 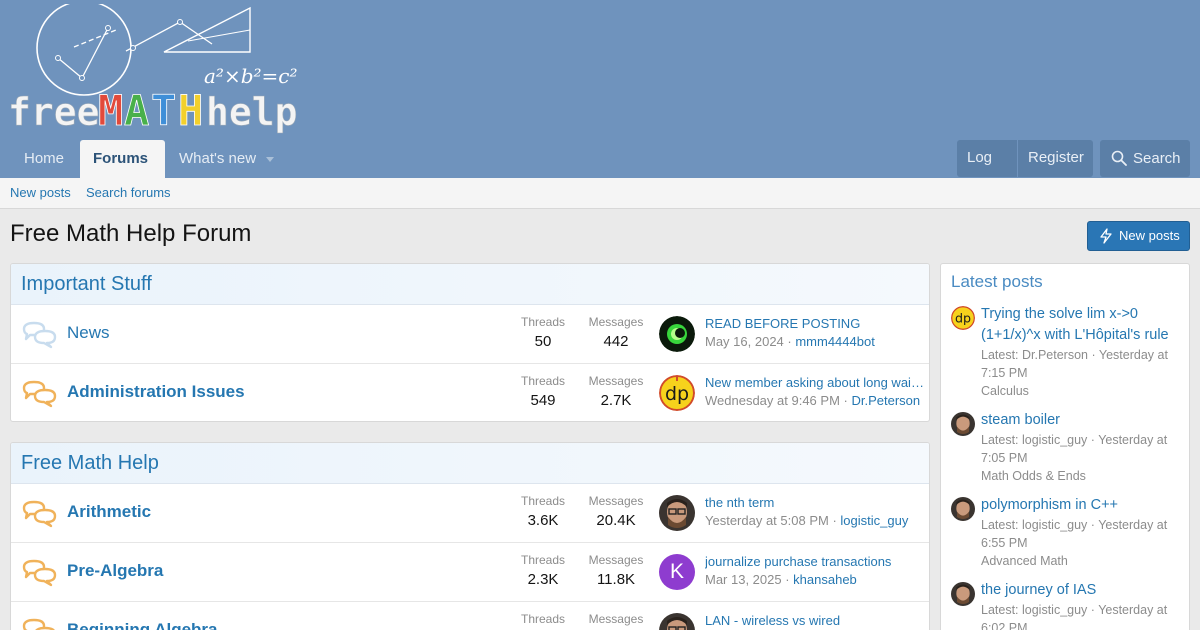 I want to click on messages-stat: Messages 11.8K, so click(x=616, y=570).